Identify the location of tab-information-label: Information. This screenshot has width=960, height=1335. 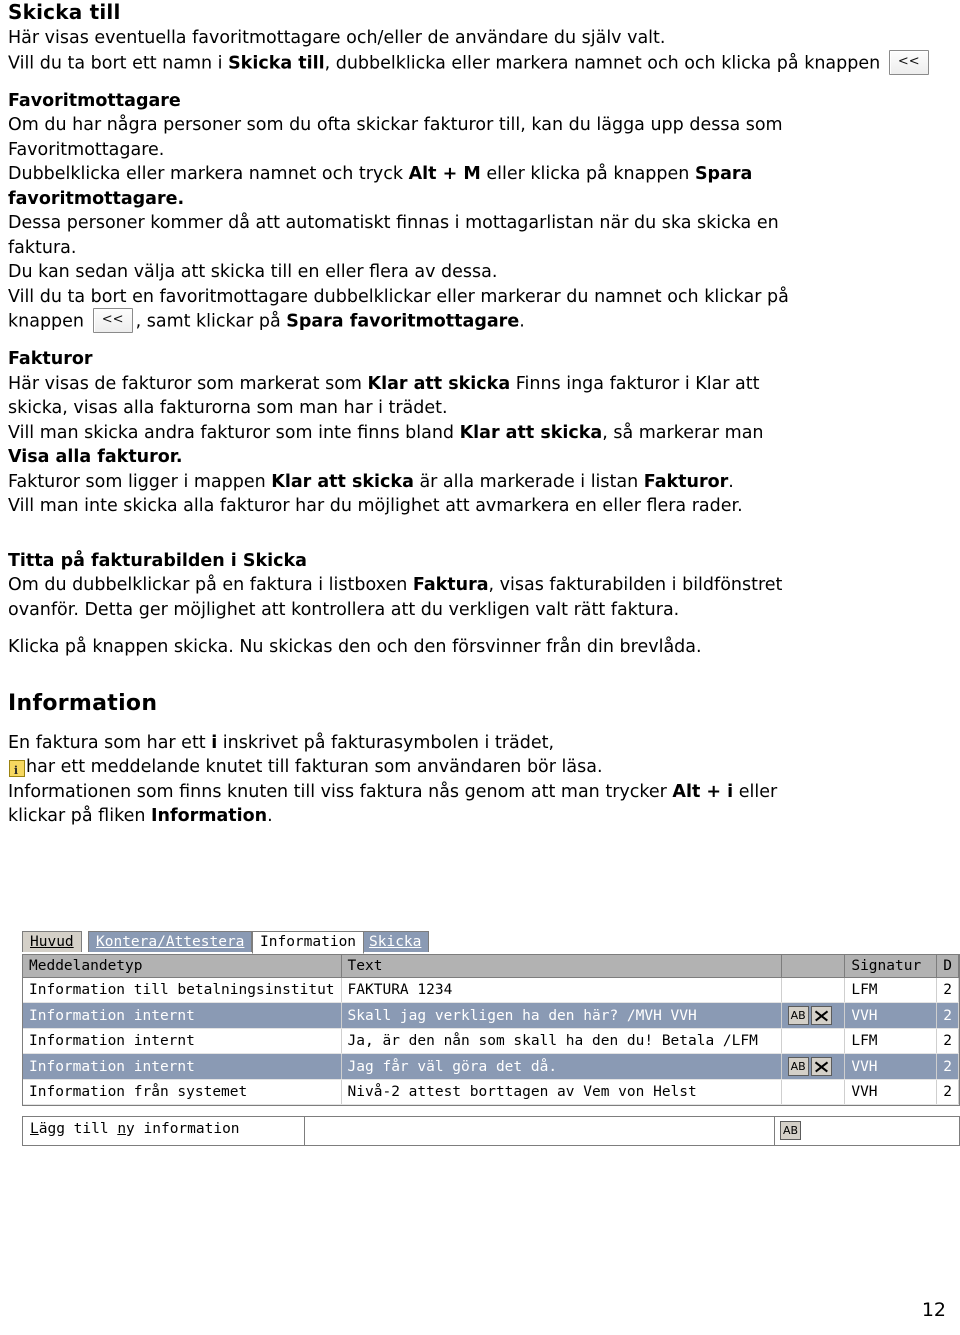
(308, 942).